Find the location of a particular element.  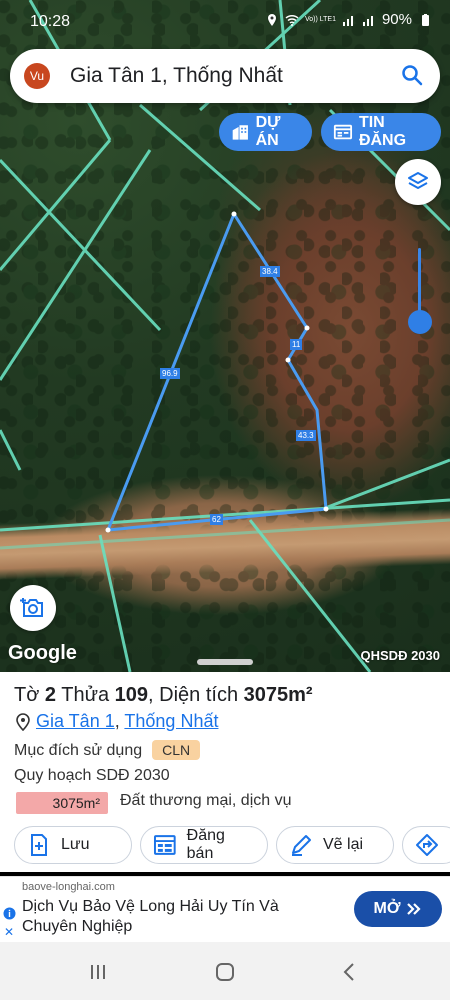

tin-dang-label: TIN ĐĂNG is located at coordinates (382, 131).